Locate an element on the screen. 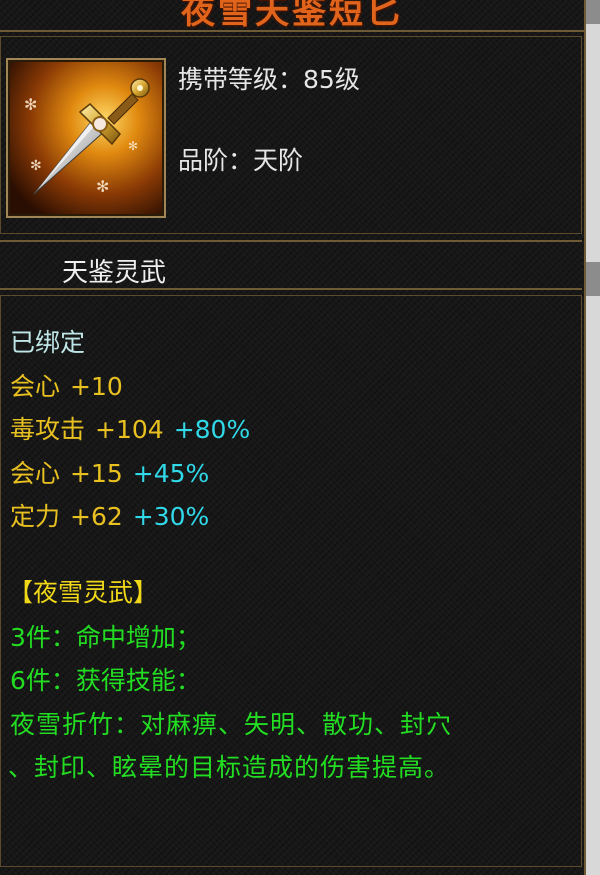 The width and height of the screenshot is (600, 875). scrollbar-edge is located at coordinates (593, 437).